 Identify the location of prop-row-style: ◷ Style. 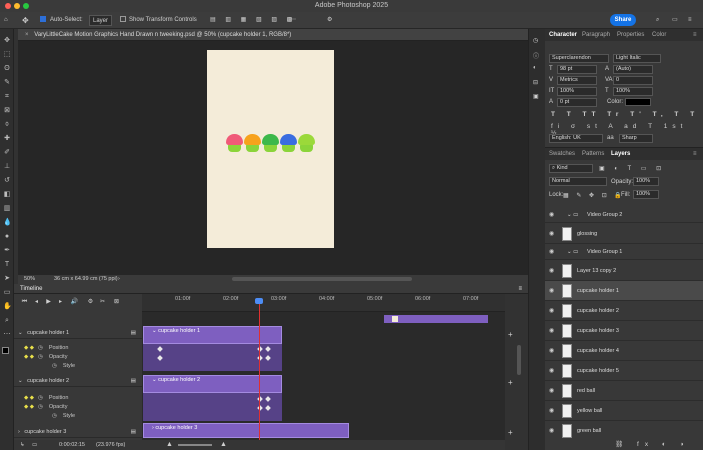
(78, 366).